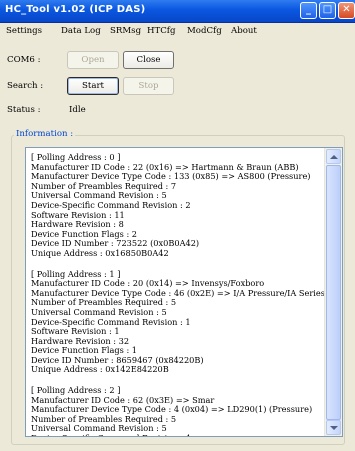 This screenshot has width=355, height=451. What do you see at coordinates (25, 86) in the screenshot?
I see `search-label: Search :` at bounding box center [25, 86].